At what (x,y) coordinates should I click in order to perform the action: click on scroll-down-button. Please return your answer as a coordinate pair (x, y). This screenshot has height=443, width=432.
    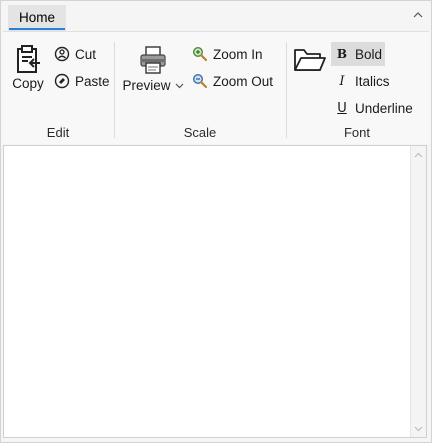
    Looking at the image, I should click on (418, 428).